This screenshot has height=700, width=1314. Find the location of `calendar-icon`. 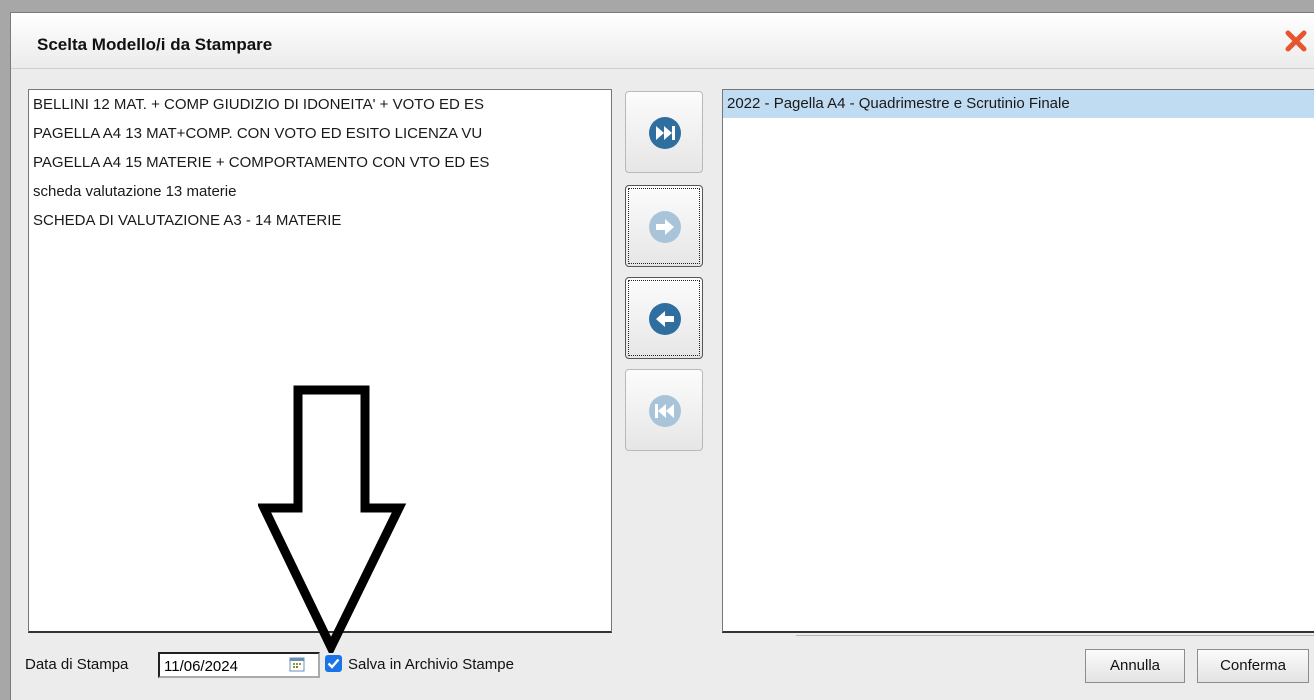

calendar-icon is located at coordinates (297, 664).